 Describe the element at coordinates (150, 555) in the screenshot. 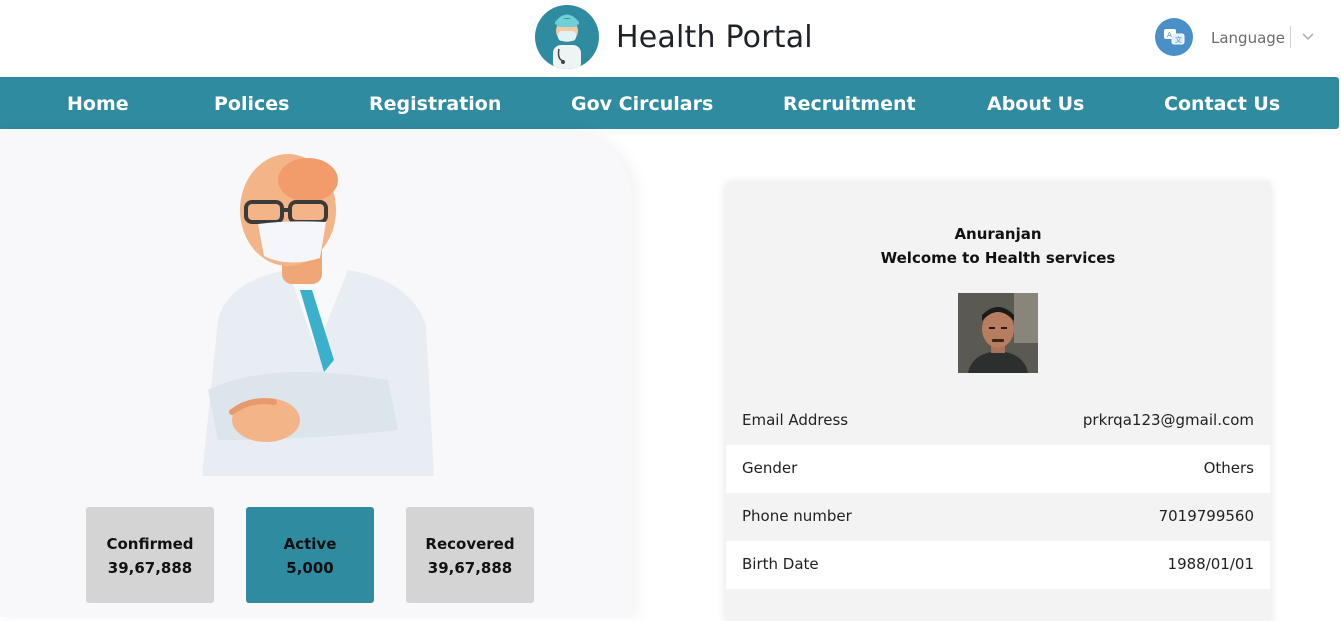

I see `stat-confirmed: Confirmed 39,67,888` at that location.